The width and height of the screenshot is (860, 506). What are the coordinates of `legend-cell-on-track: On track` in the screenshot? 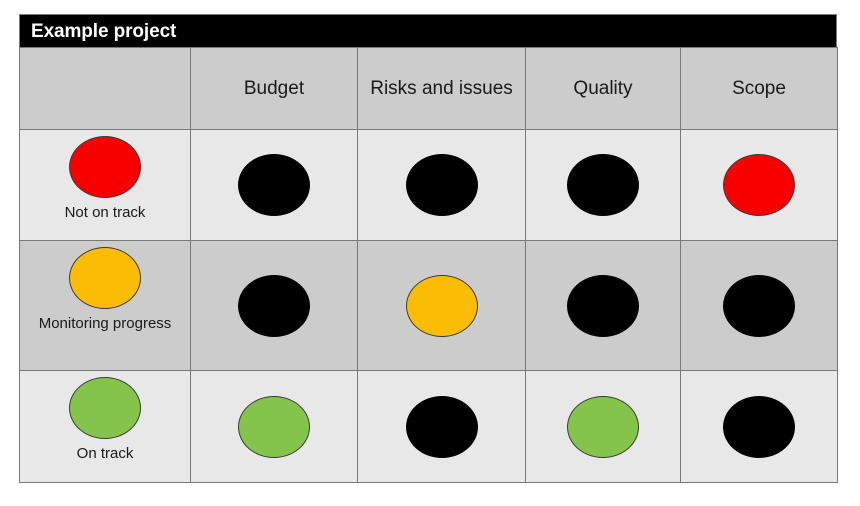 It's located at (105, 426).